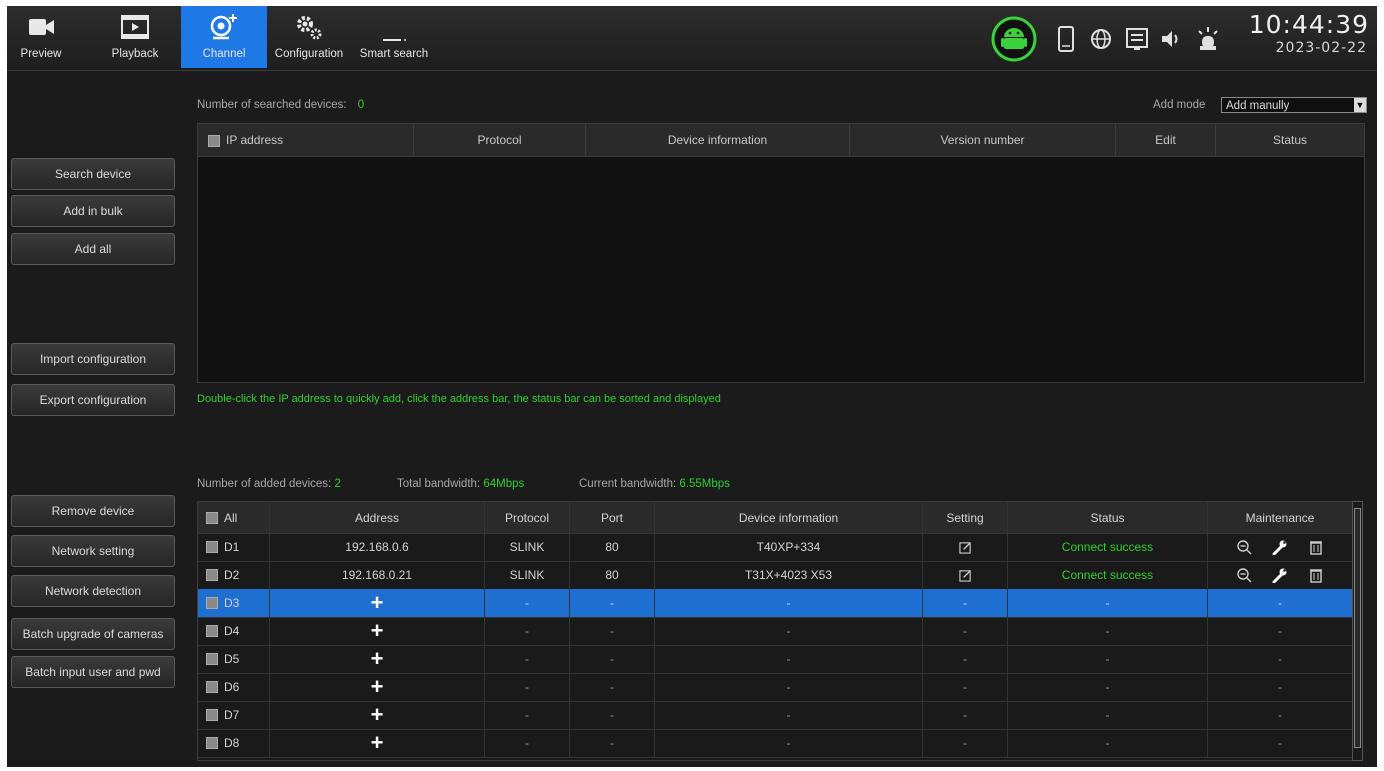 The height and width of the screenshot is (771, 1384). What do you see at coordinates (234, 687) in the screenshot?
I see `channel-cell: D6` at bounding box center [234, 687].